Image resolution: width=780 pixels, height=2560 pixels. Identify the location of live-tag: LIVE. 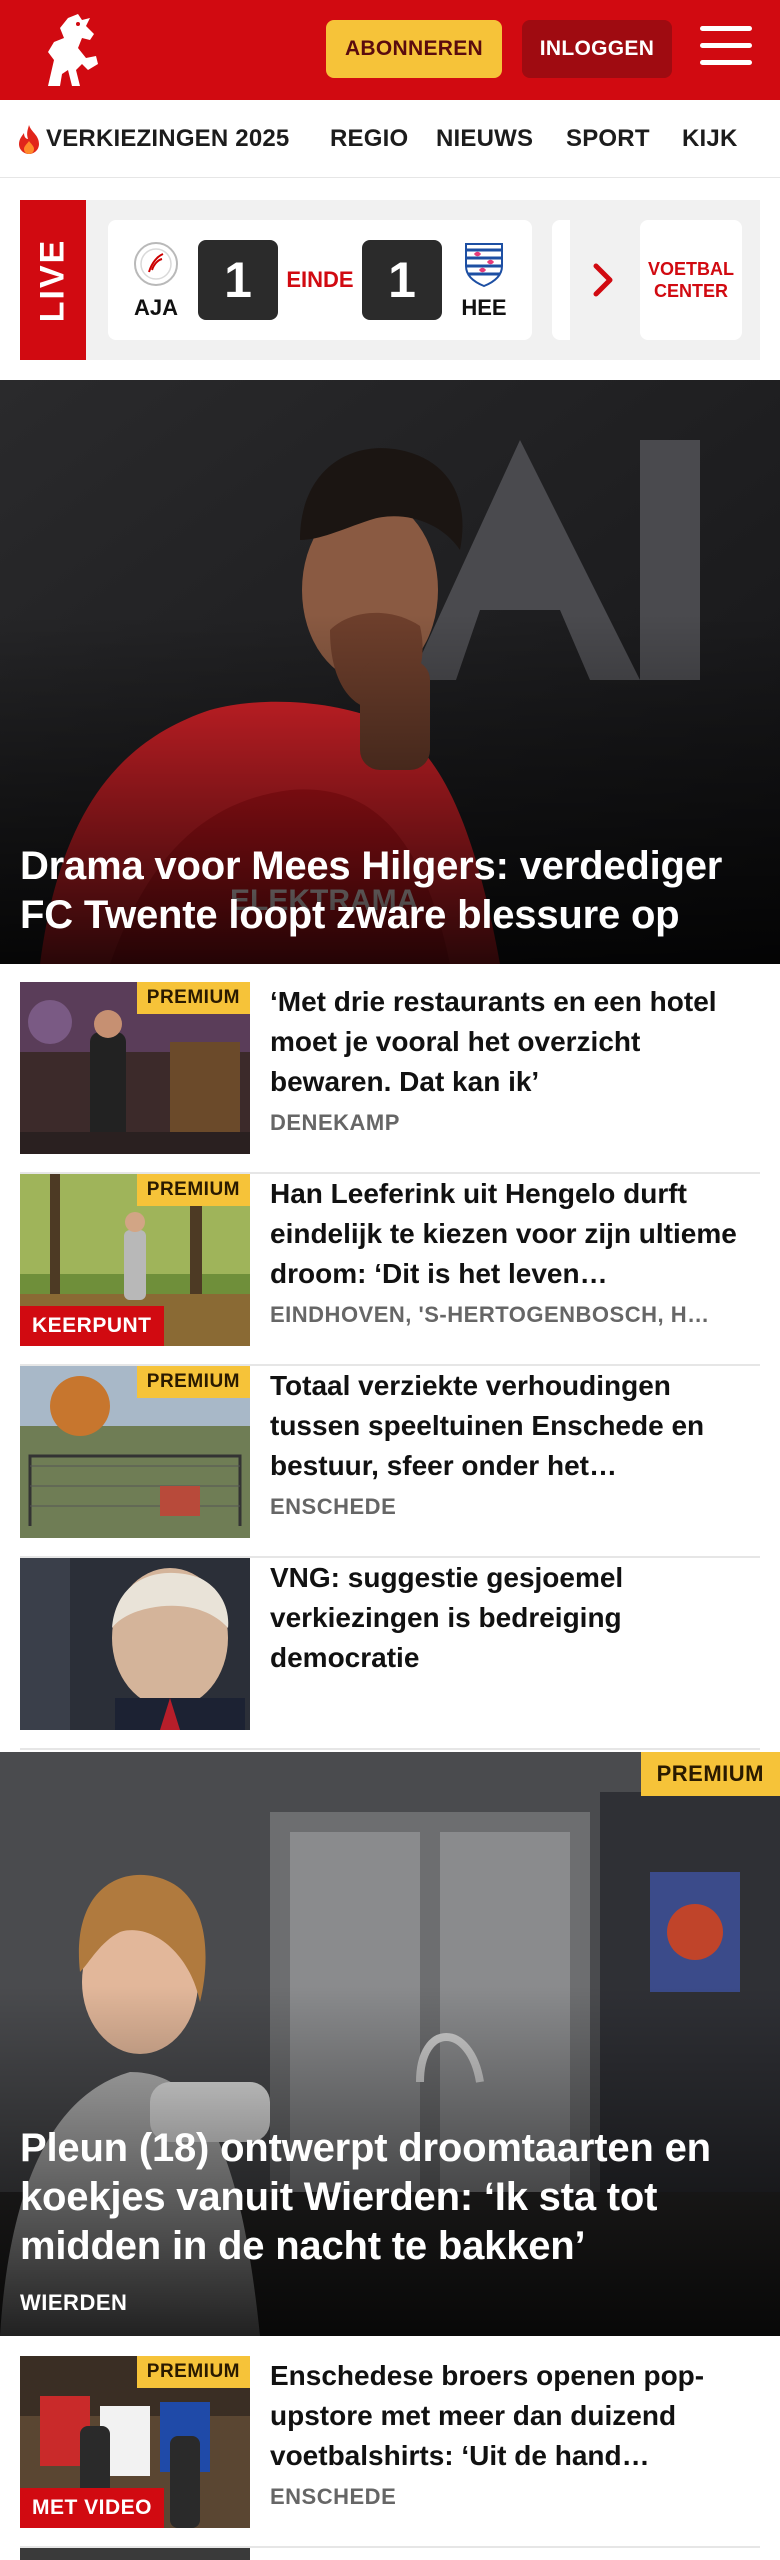
(53, 280).